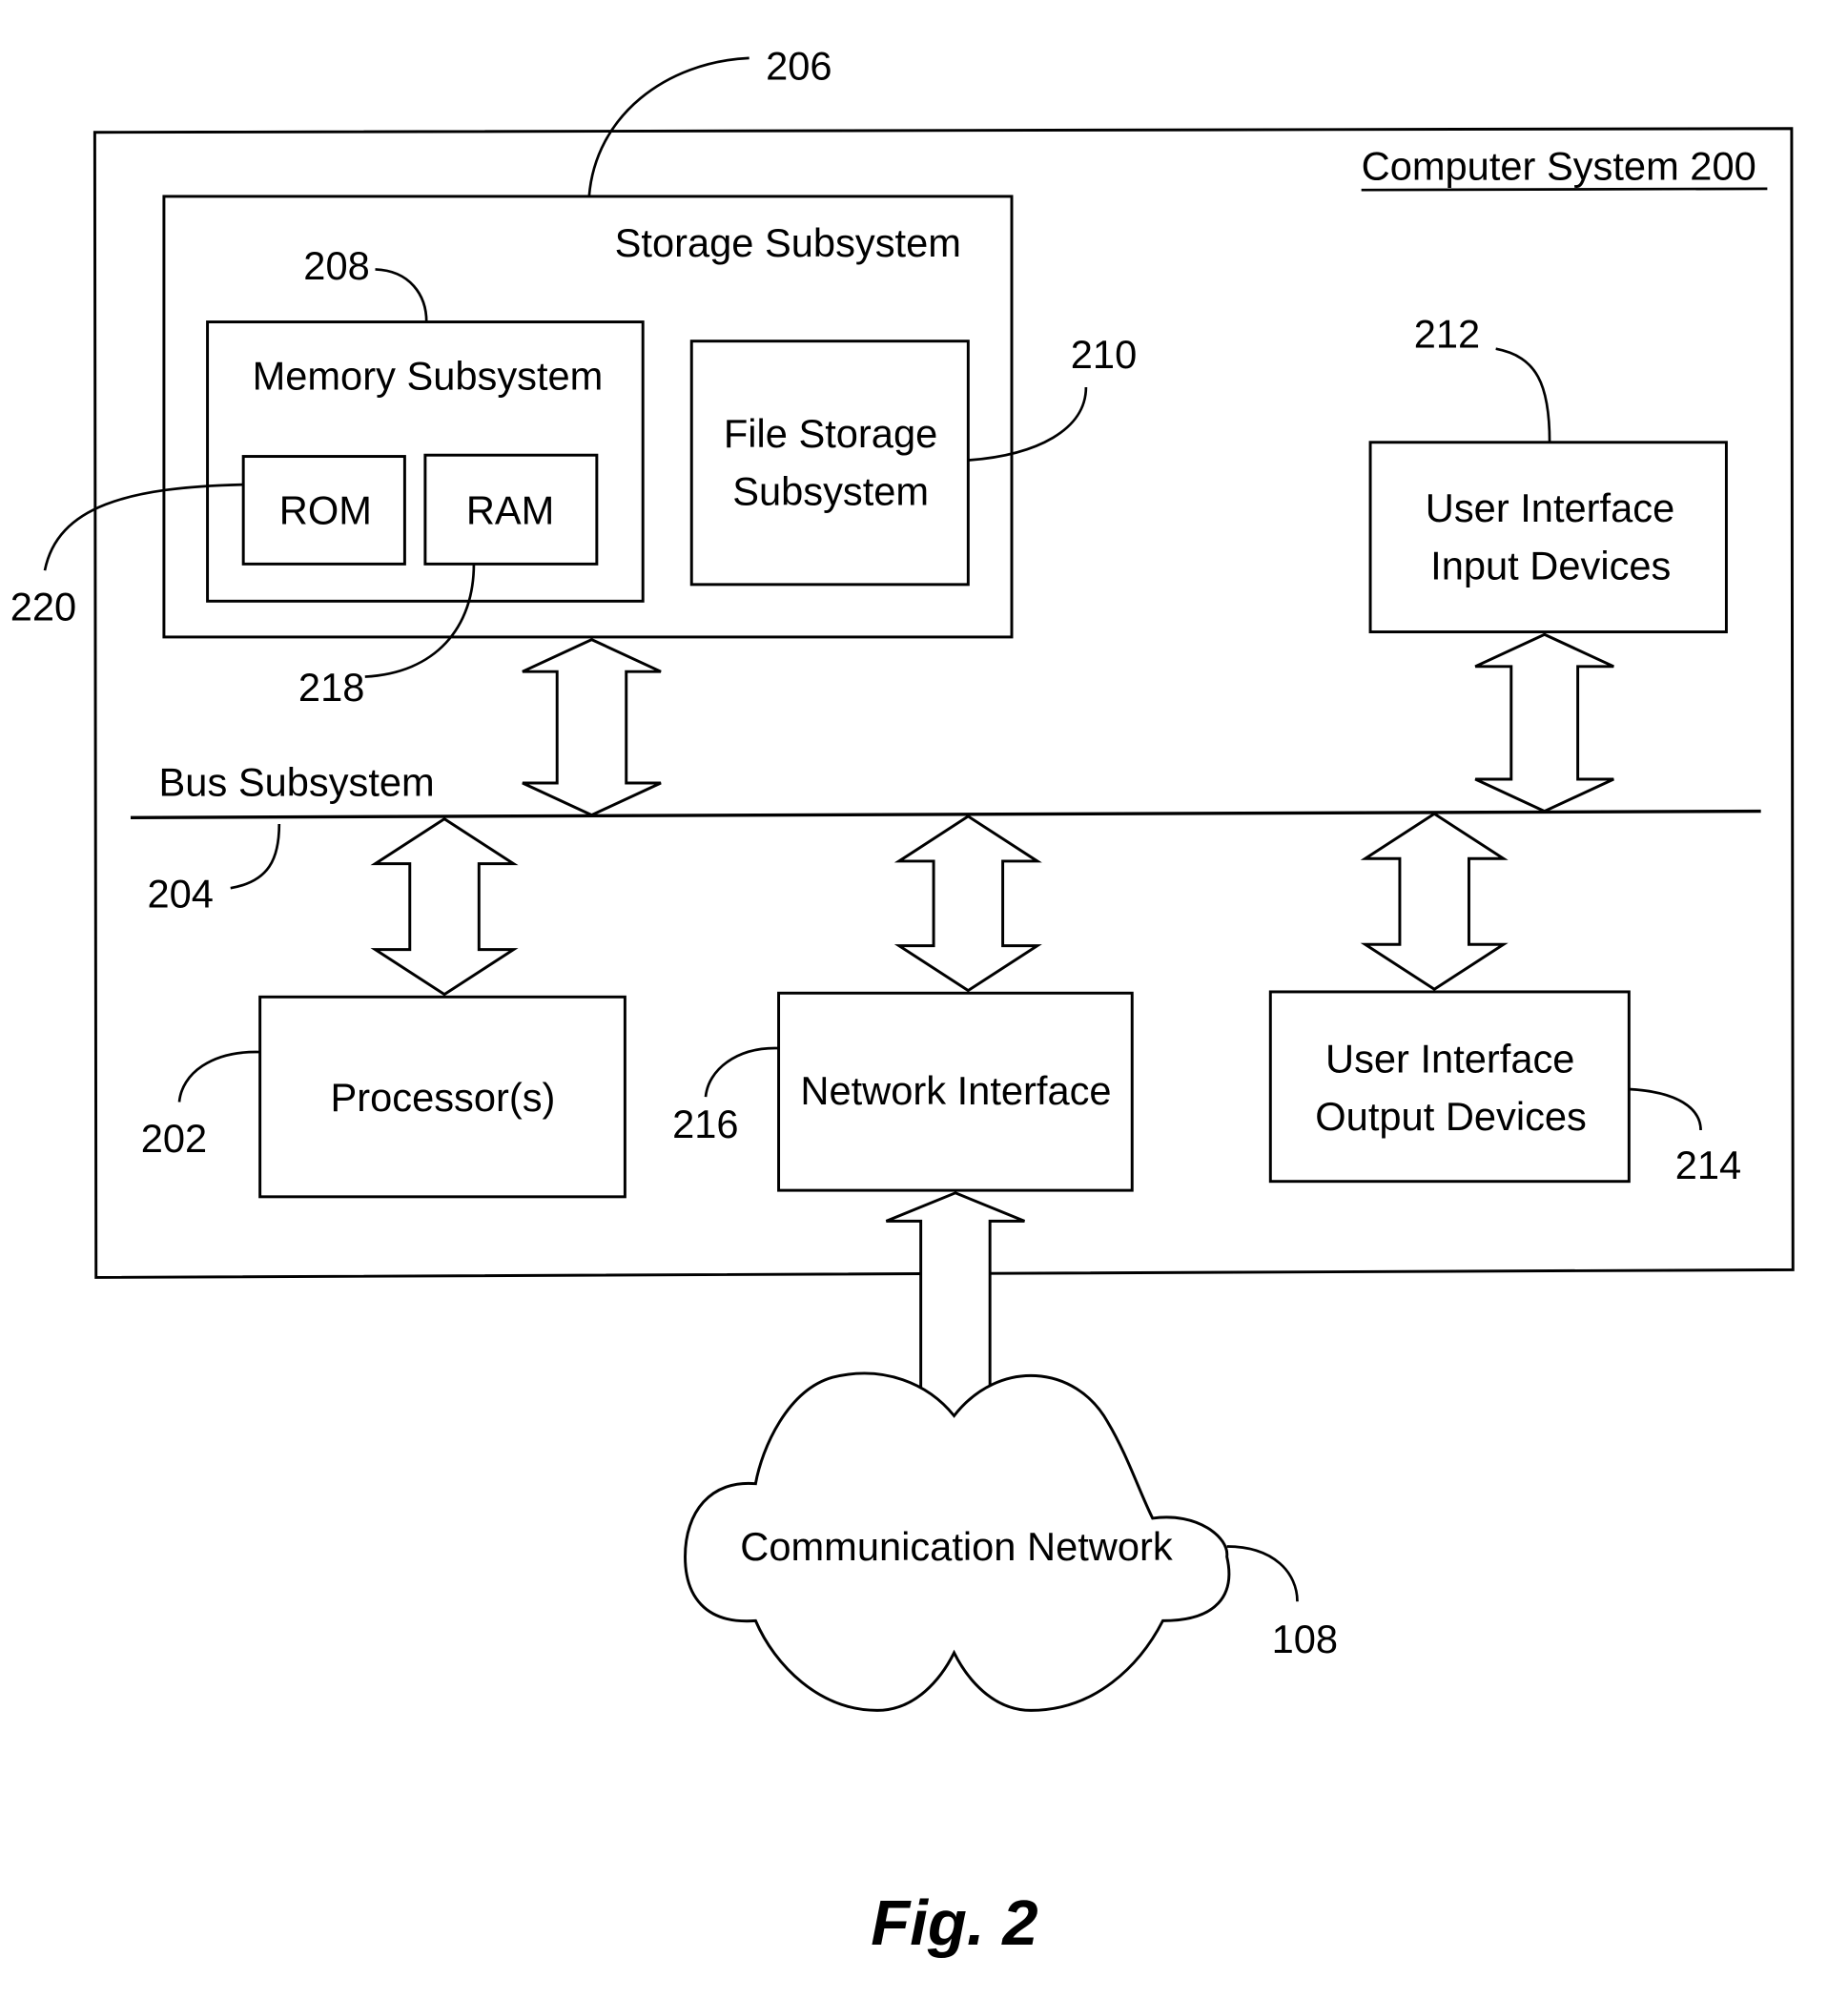 This screenshot has width=1848, height=1999. I want to click on ref-216: 216, so click(705, 1124).